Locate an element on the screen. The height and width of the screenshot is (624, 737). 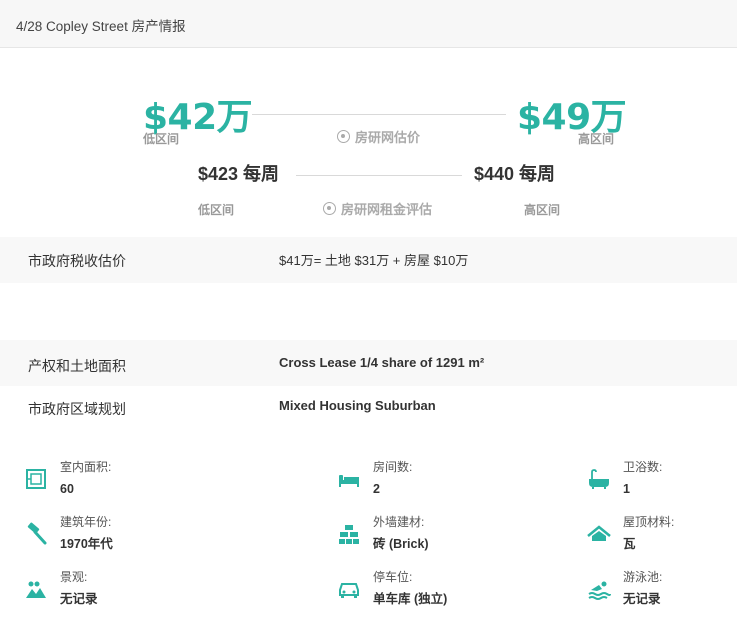
feature-value: 1970年代 is located at coordinates (86, 544).